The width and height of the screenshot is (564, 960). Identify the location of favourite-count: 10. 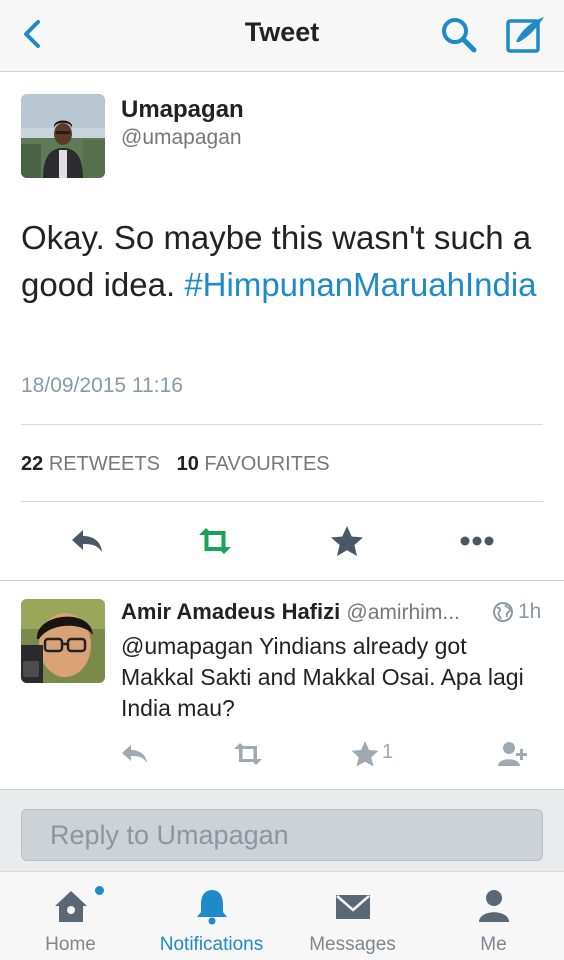
(187, 464).